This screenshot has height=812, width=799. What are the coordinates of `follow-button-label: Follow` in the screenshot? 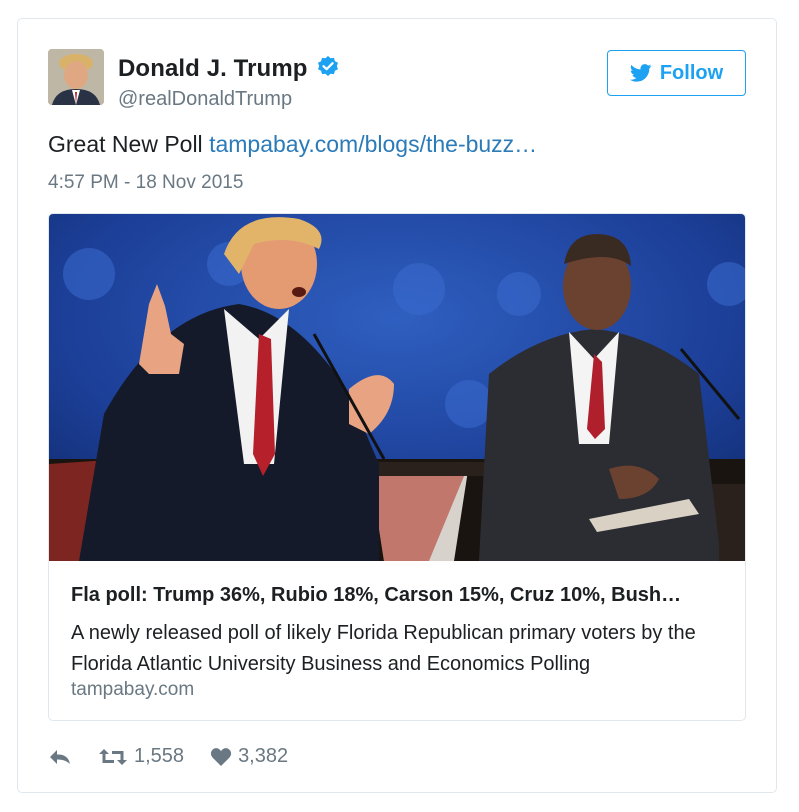 It's located at (691, 72).